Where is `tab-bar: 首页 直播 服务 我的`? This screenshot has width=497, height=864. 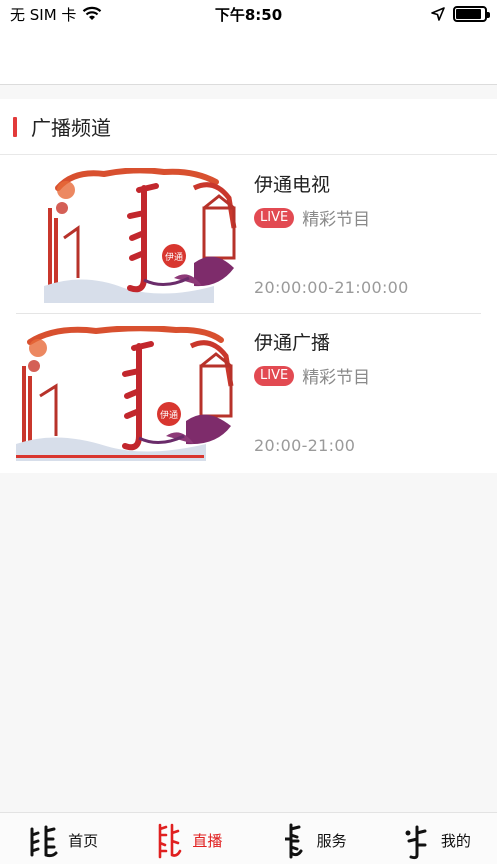
tab-bar: 首页 直播 服务 我的 is located at coordinates (248, 838).